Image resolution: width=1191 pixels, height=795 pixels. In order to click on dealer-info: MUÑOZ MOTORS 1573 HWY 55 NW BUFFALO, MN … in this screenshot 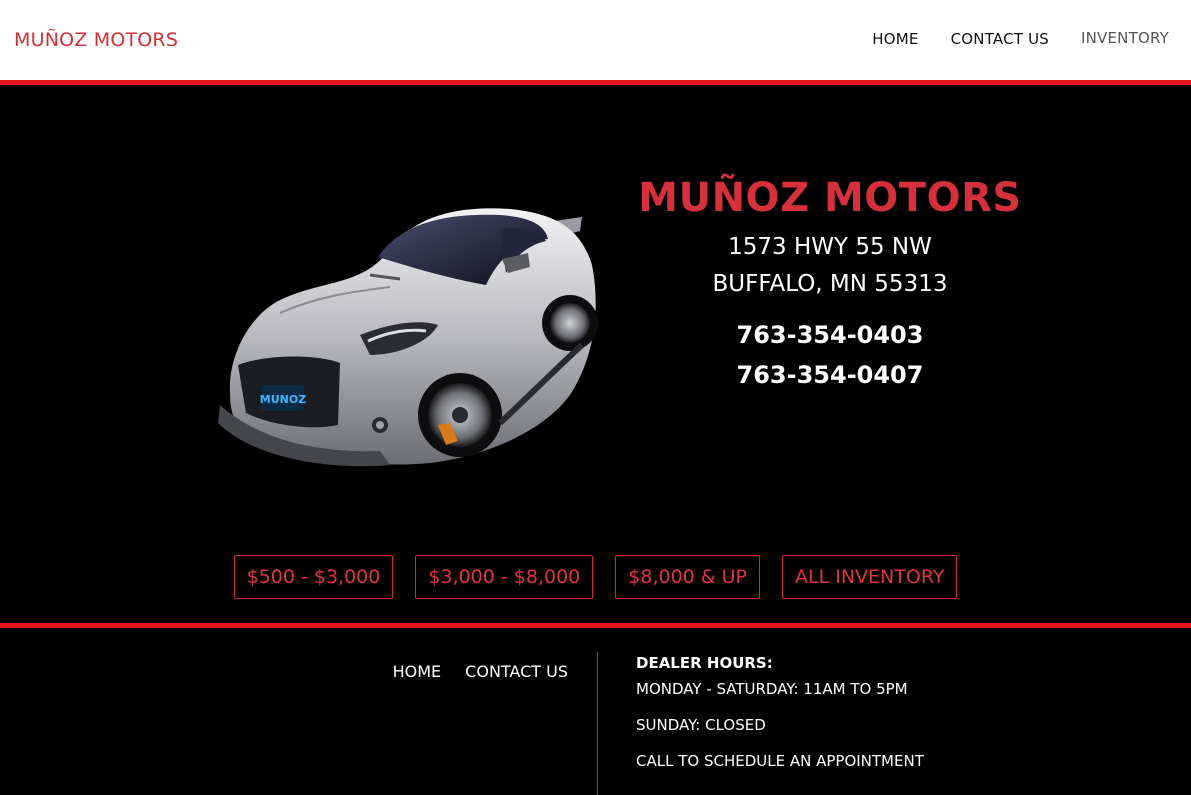, I will do `click(830, 285)`.